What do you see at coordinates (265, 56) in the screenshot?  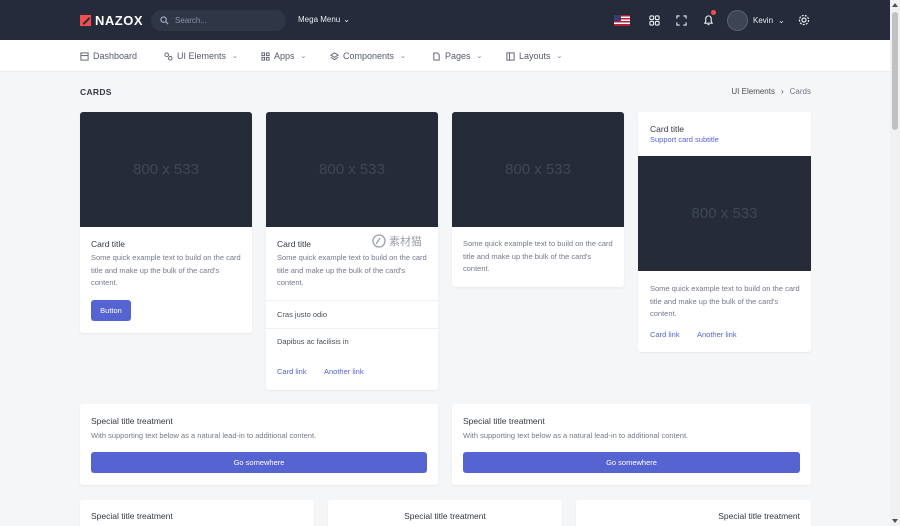 I see `apps-icon` at bounding box center [265, 56].